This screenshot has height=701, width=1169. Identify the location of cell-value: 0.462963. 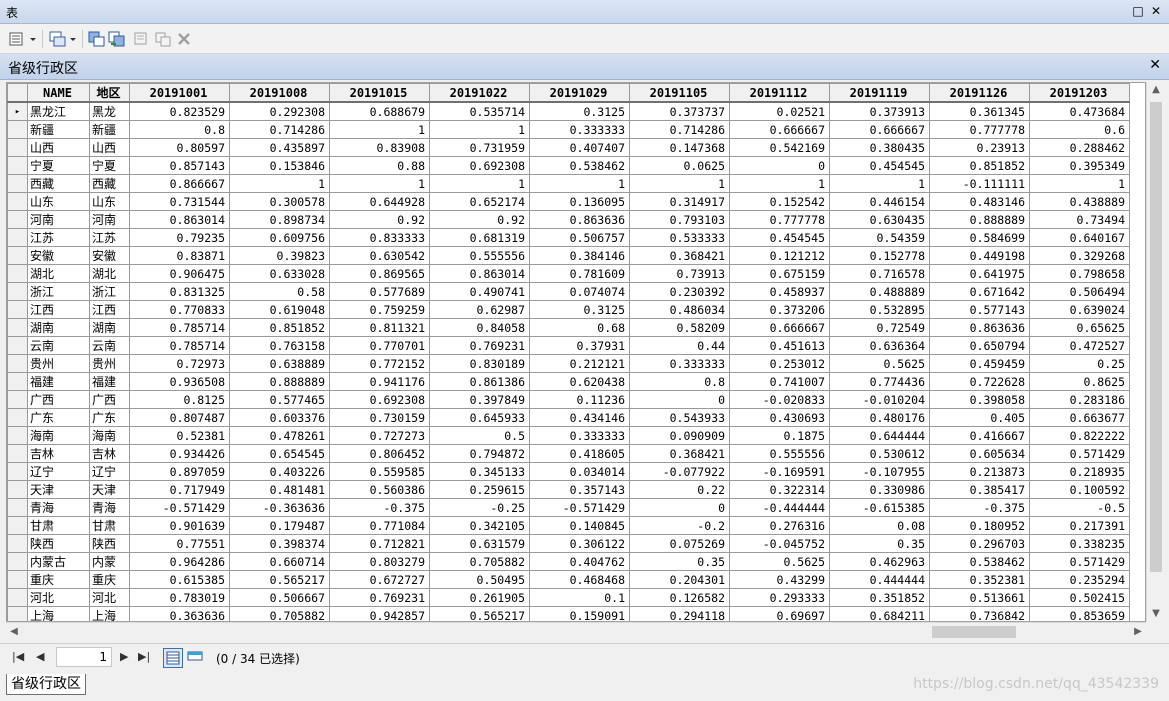
(879, 561).